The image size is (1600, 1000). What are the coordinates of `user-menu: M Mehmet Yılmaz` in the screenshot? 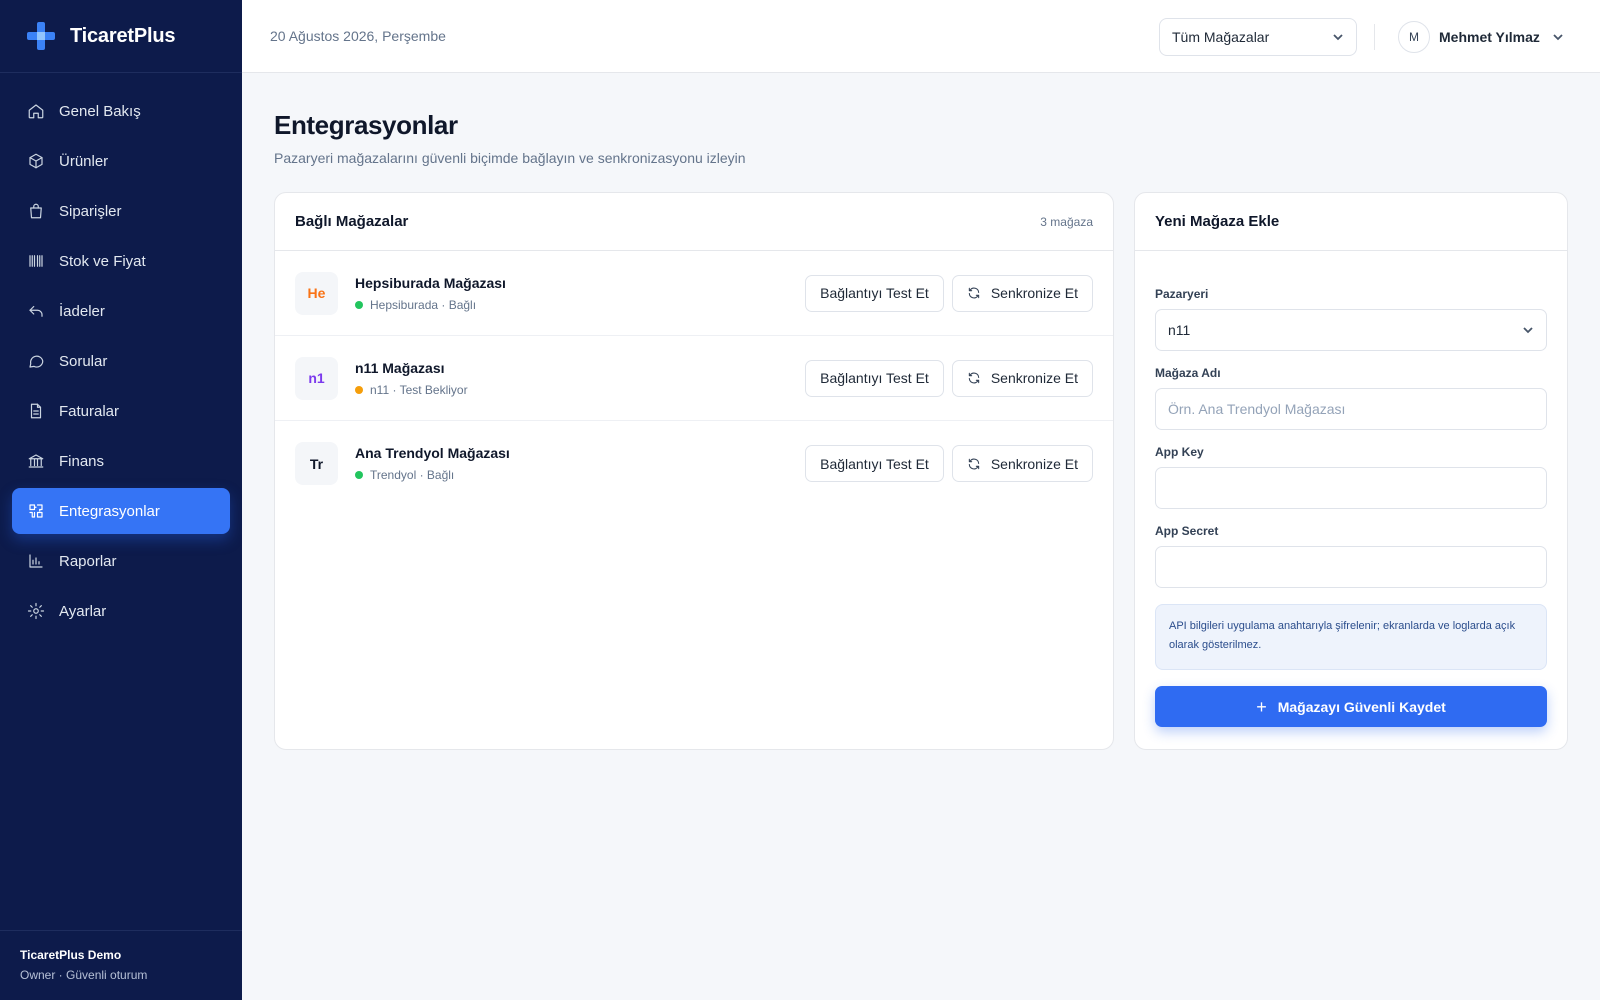 It's located at (1481, 37).